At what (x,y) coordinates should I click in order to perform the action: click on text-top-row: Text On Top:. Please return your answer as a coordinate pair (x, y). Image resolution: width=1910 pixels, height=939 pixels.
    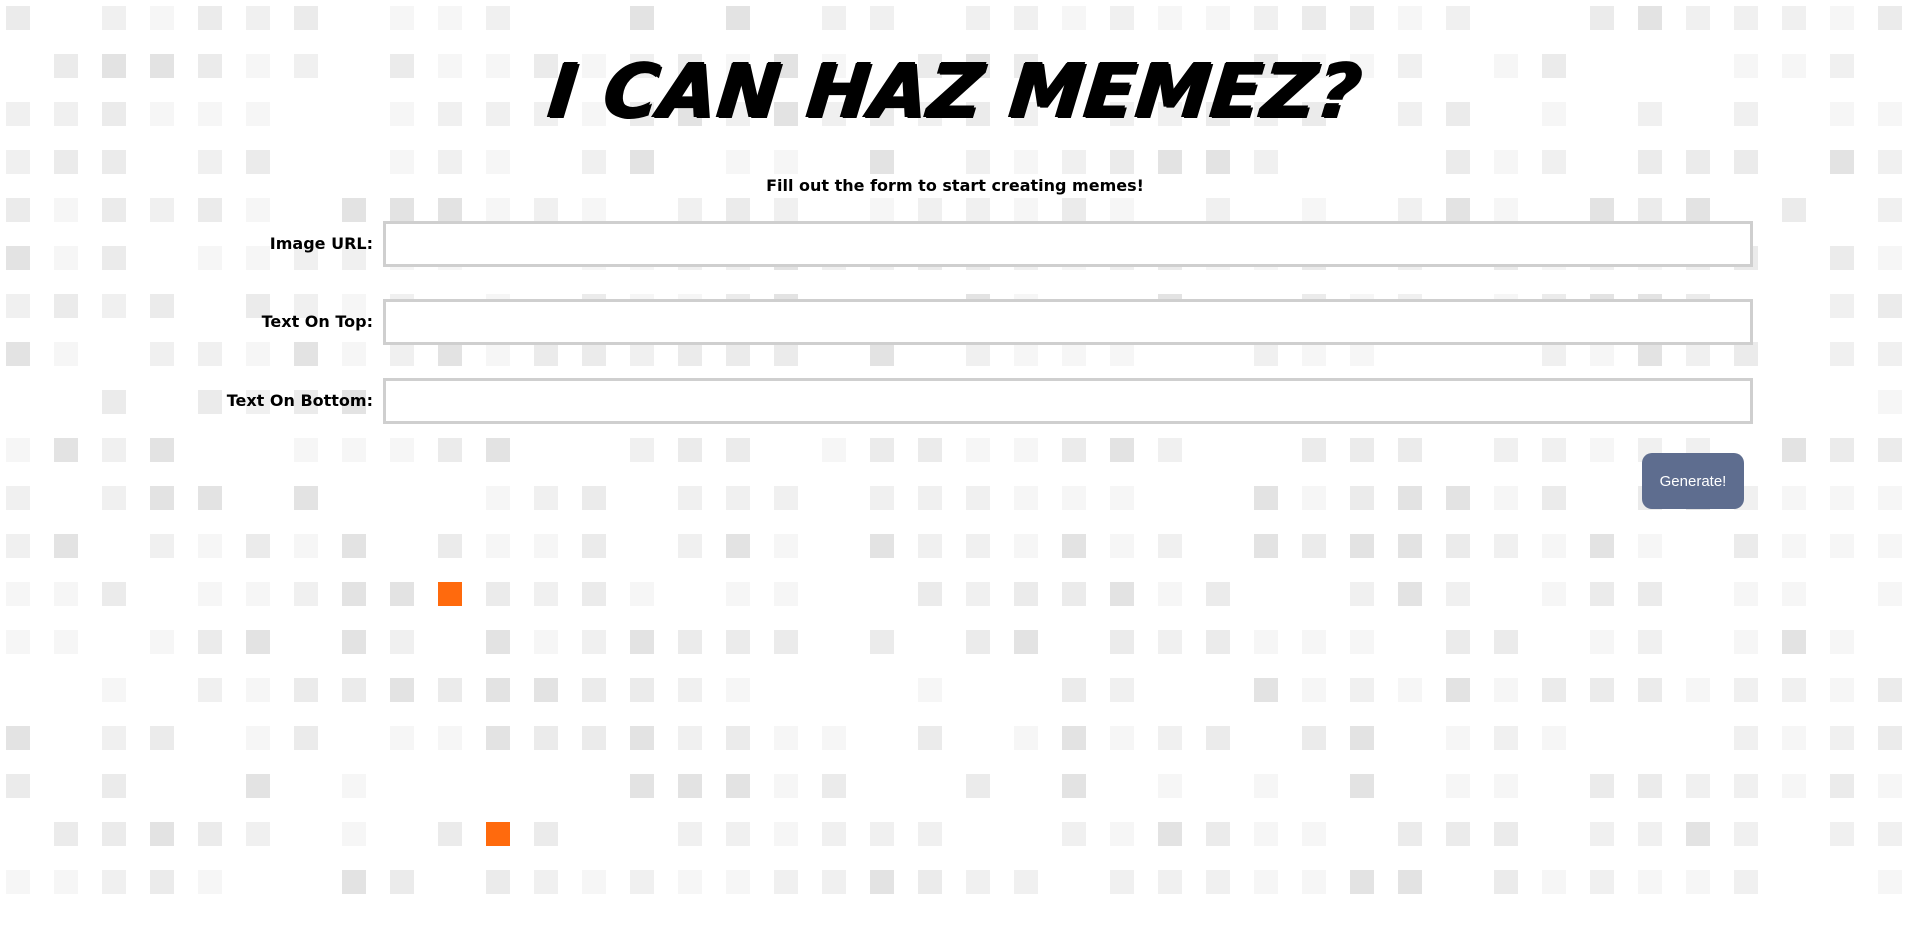
    Looking at the image, I should click on (955, 322).